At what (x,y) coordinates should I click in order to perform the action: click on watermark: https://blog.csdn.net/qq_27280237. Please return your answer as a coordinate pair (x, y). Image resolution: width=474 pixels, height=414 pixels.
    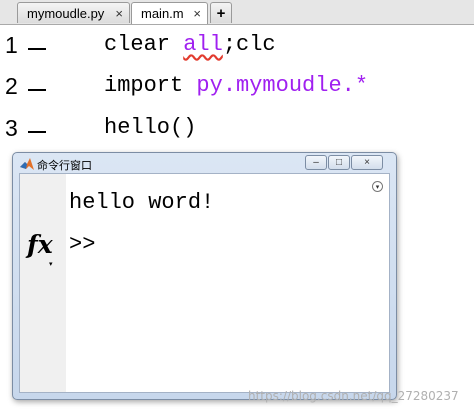
    Looking at the image, I should click on (353, 396).